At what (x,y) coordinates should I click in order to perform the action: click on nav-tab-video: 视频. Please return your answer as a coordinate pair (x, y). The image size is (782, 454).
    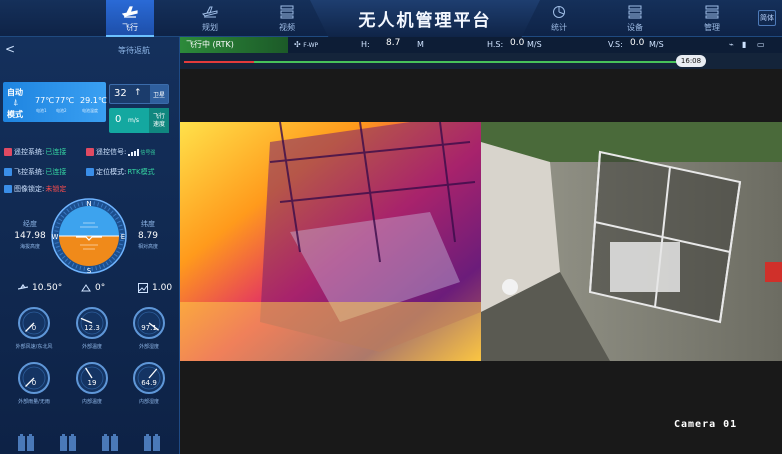
    Looking at the image, I should click on (287, 18).